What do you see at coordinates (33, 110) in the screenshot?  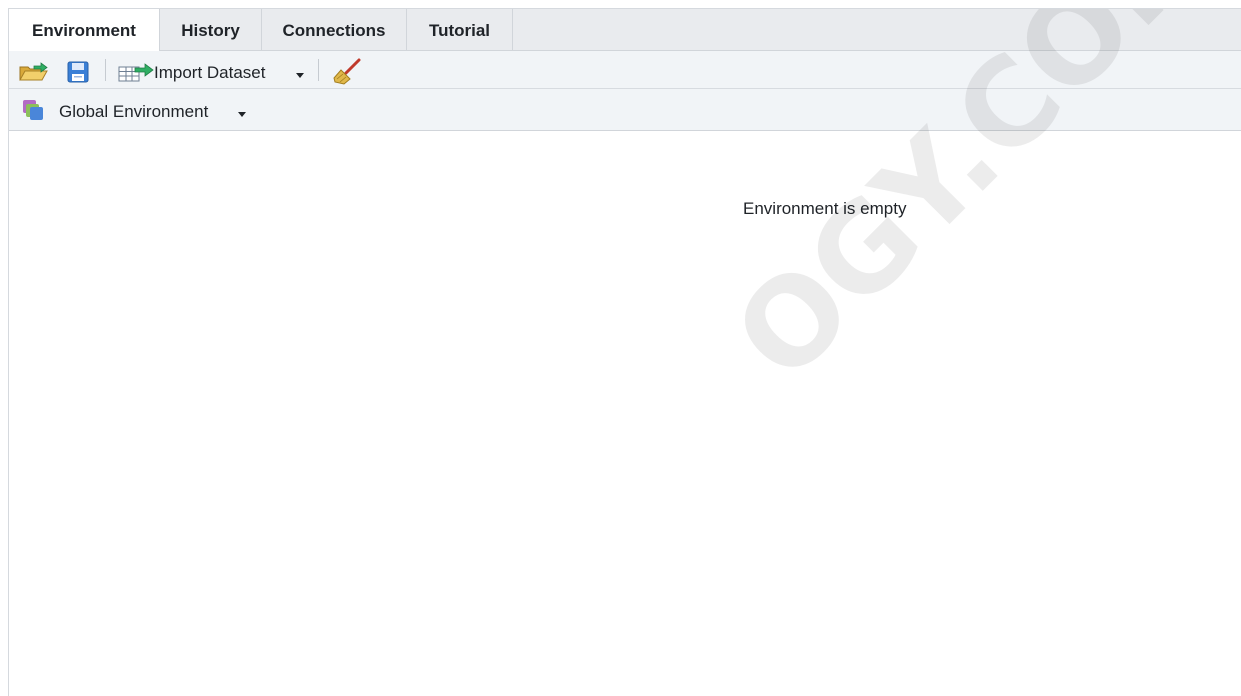 I see `environment-stack-icon` at bounding box center [33, 110].